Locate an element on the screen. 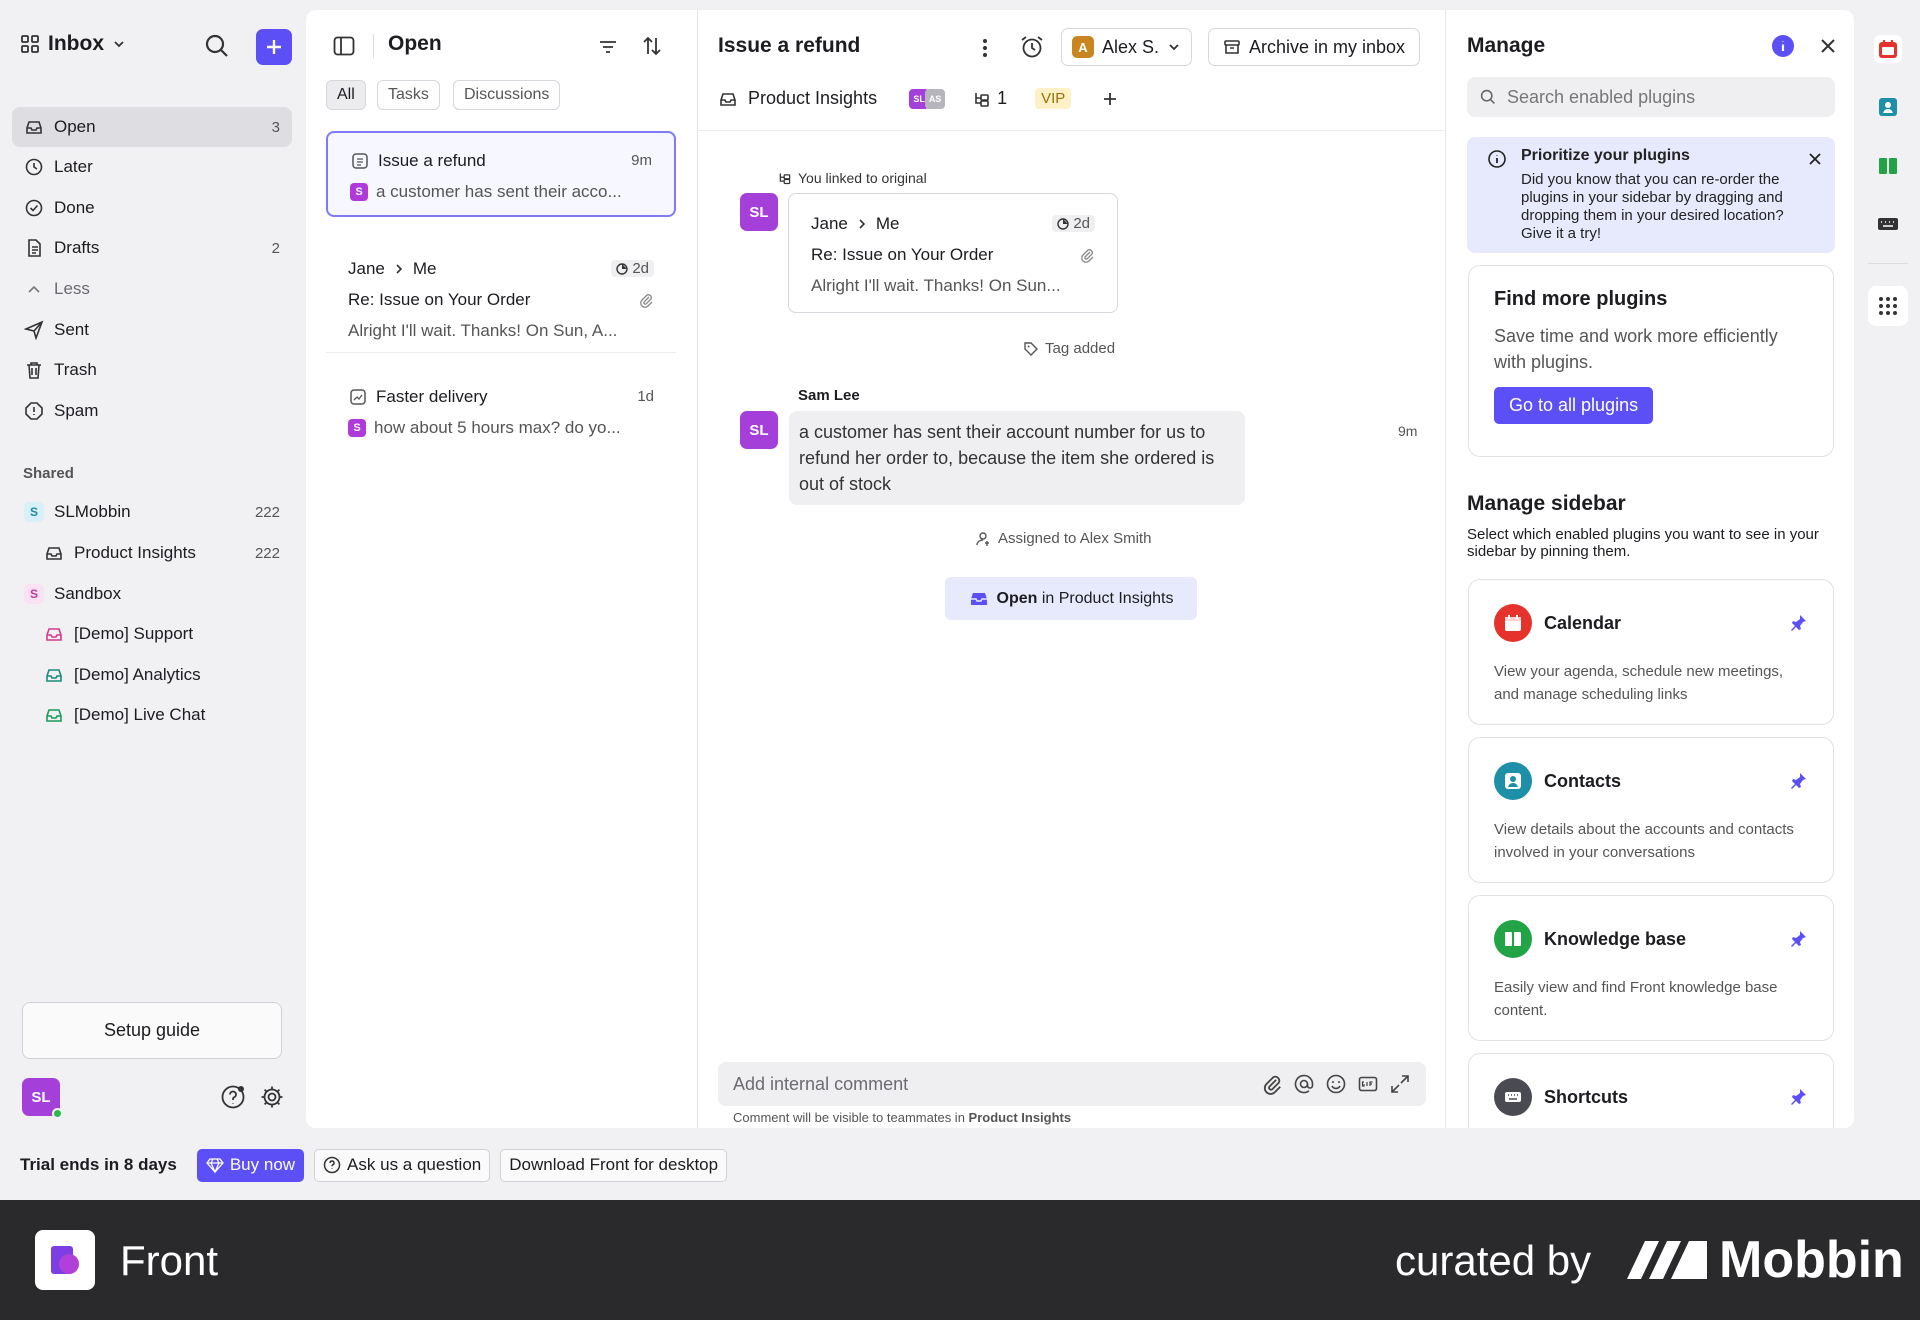 The image size is (1920, 1320). plugin-name: Contacts is located at coordinates (1583, 780).